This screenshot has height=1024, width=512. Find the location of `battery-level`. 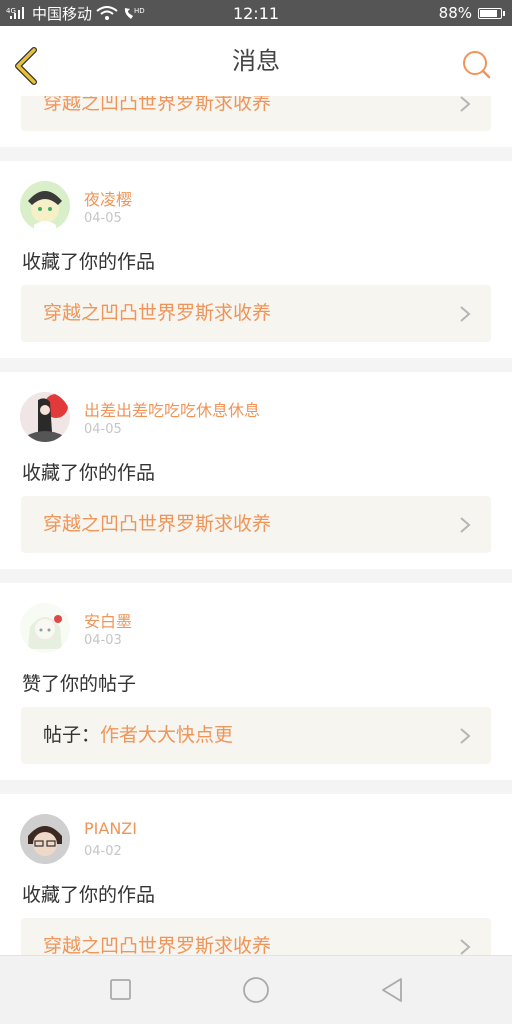

battery-level is located at coordinates (488, 13).